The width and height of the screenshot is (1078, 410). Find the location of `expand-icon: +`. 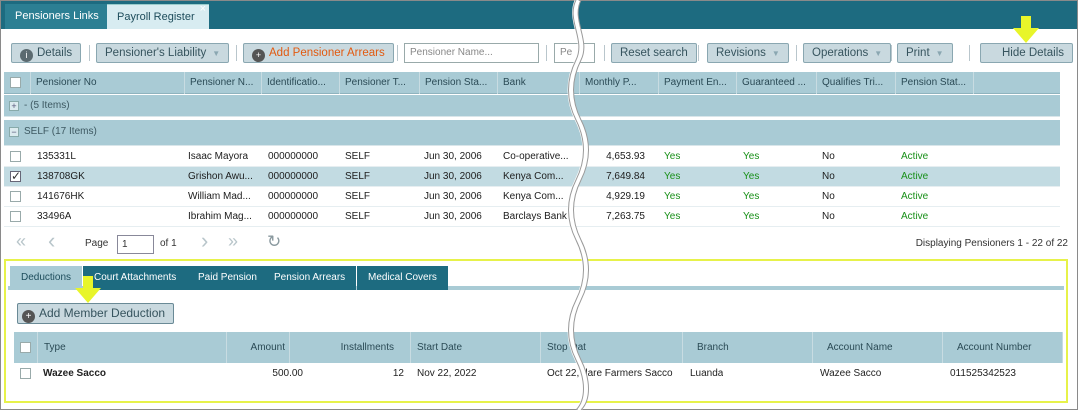

expand-icon: + is located at coordinates (14, 106).